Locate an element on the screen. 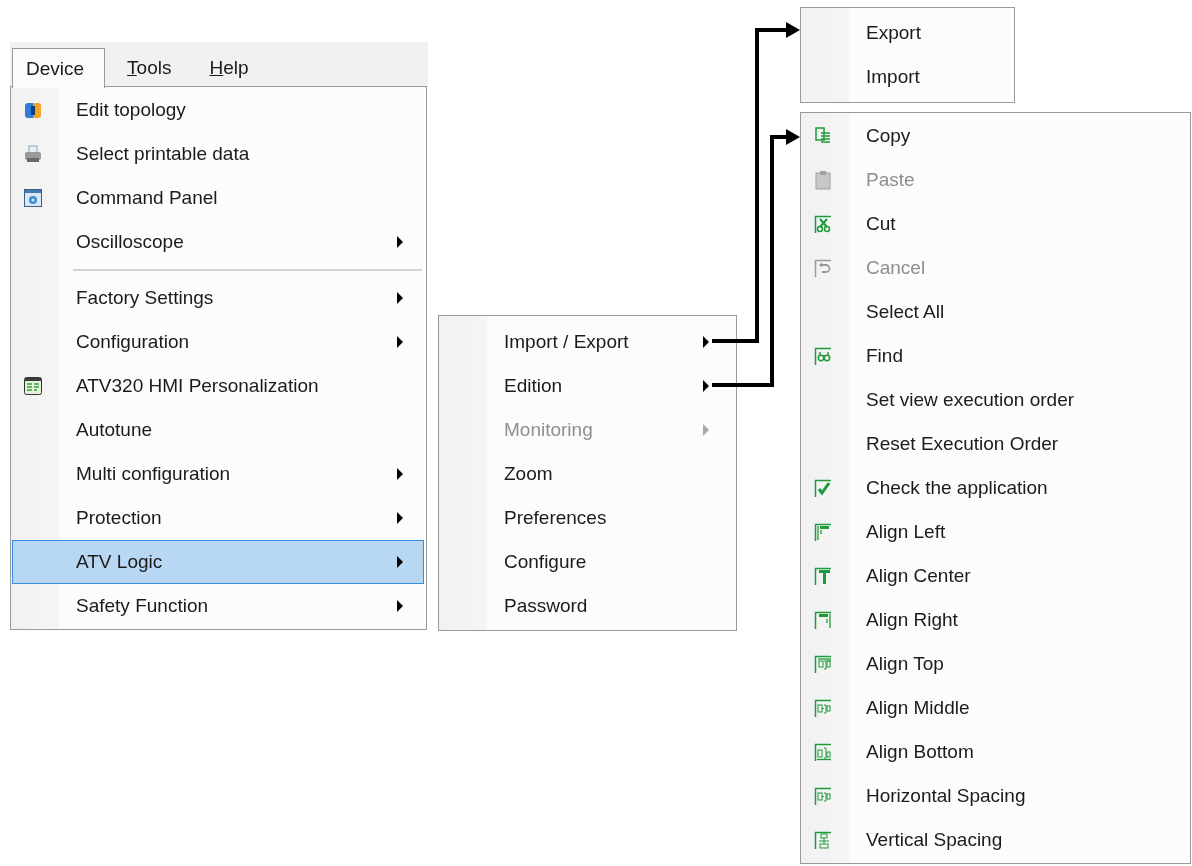  menu-item: Reset Execution Order is located at coordinates (995, 444).